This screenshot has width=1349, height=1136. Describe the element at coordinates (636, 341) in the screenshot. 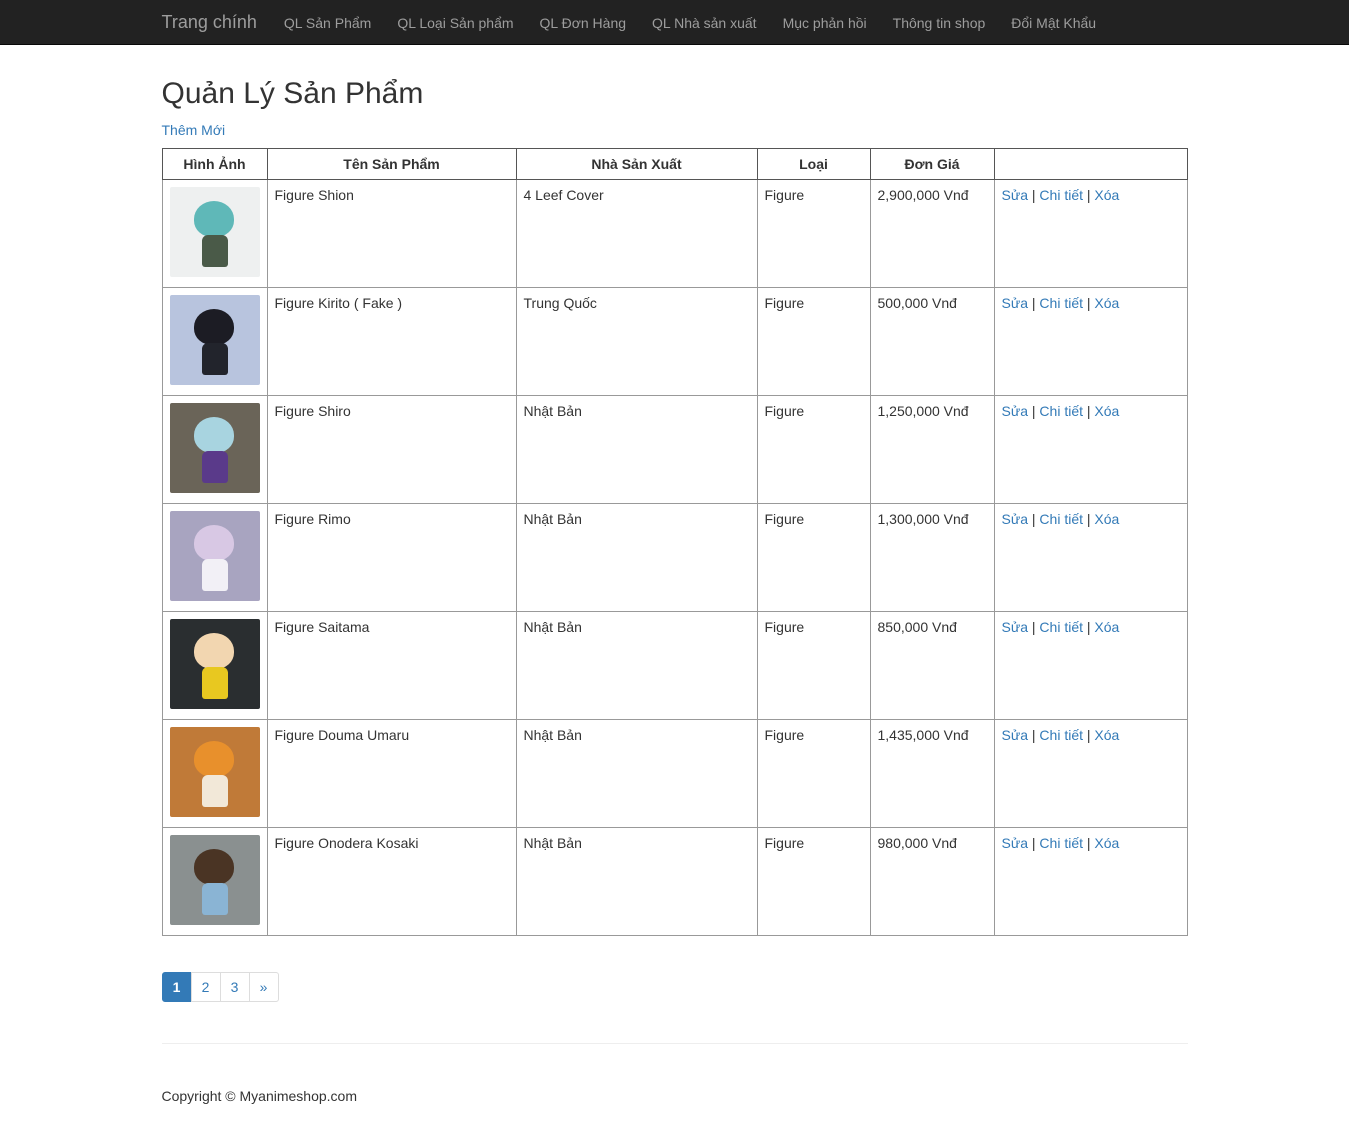

I see `product-maker: Trung Quốc` at that location.